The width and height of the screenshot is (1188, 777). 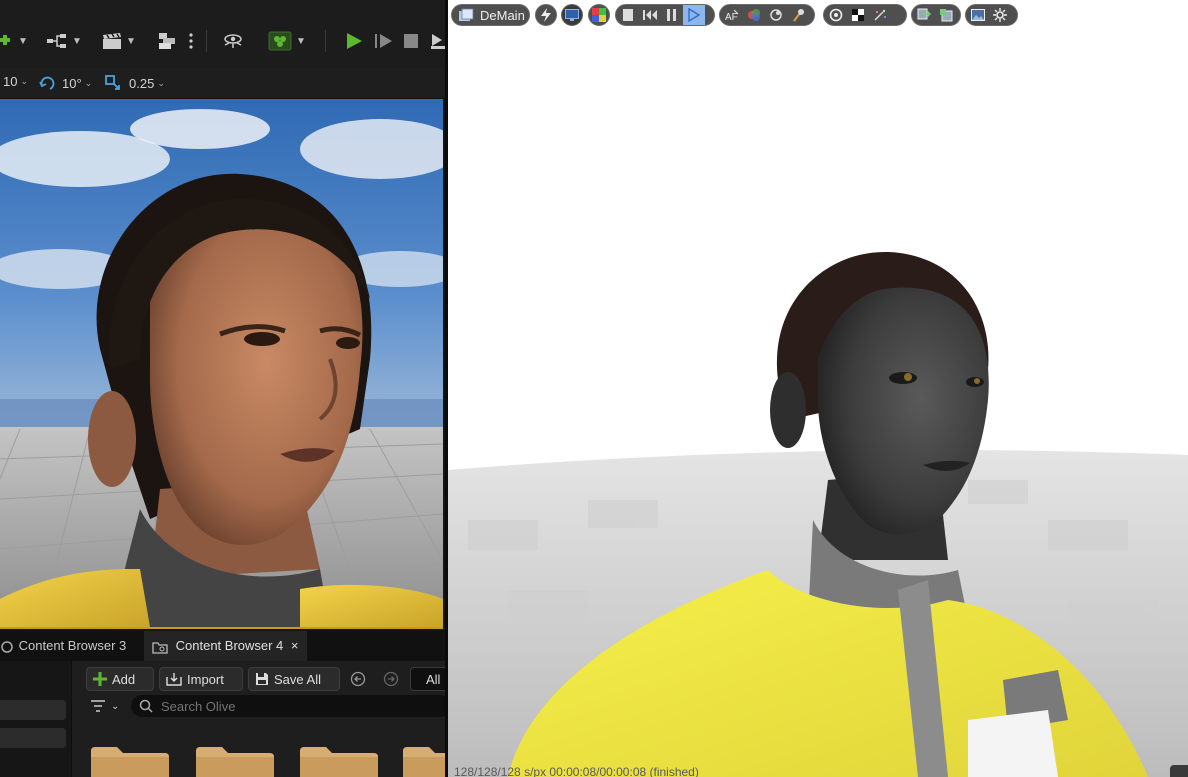 I want to click on lightning-icon, so click(x=546, y=15).